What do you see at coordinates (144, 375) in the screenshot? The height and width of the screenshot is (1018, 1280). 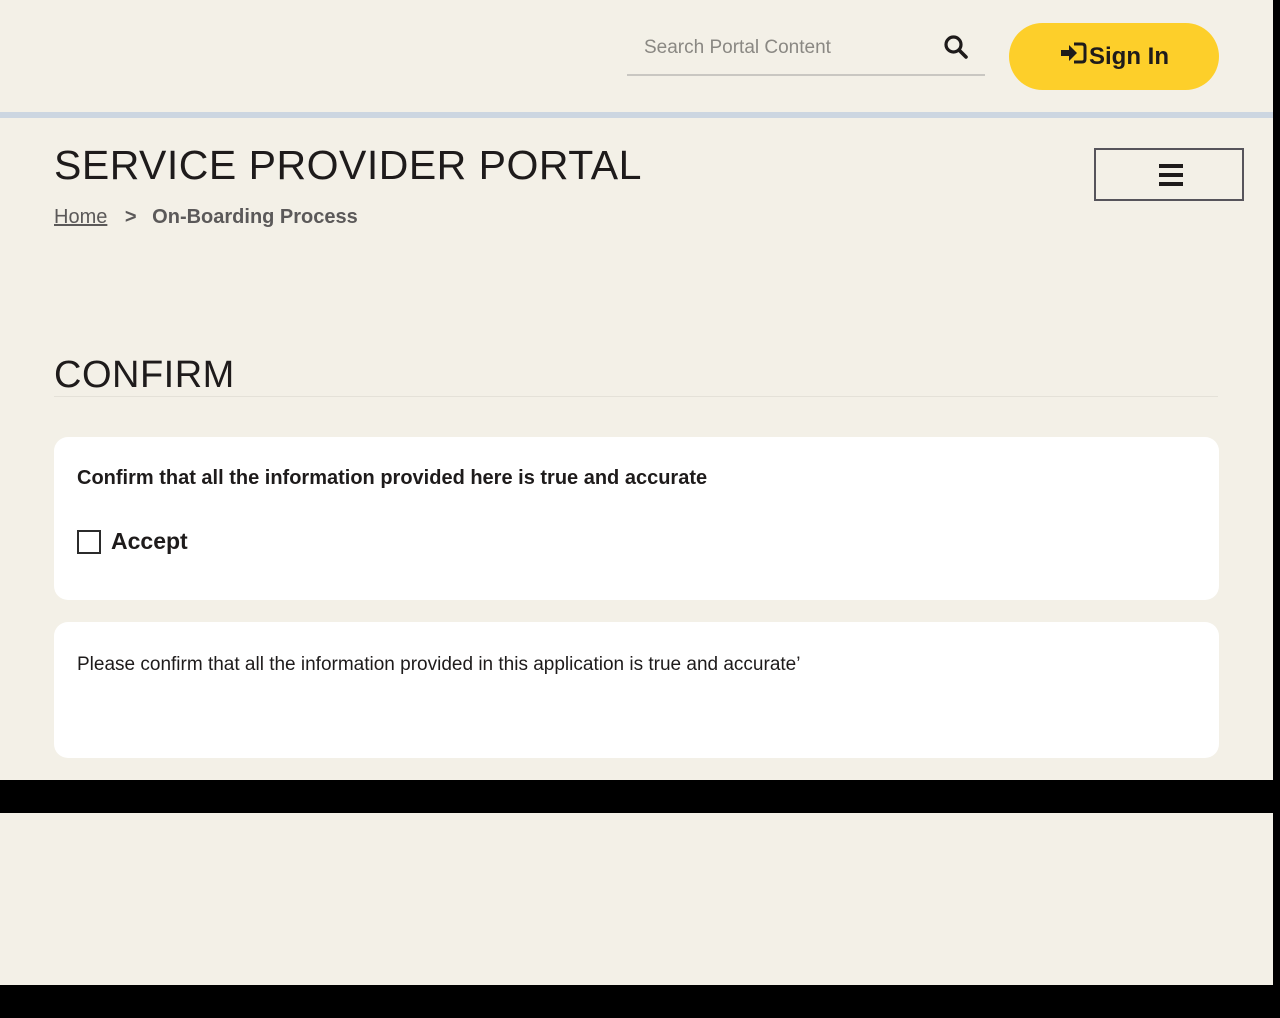 I see `section-title: CONFIRM` at bounding box center [144, 375].